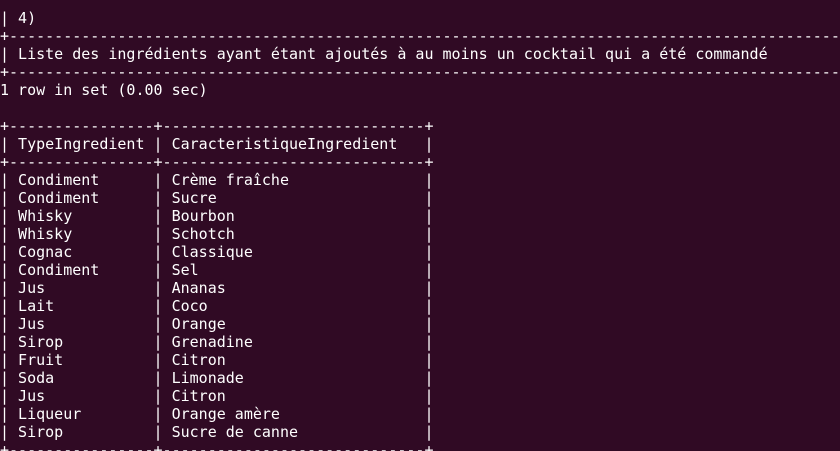 This screenshot has width=840, height=451. I want to click on table-row: | Sirop | Grenadine |, so click(217, 342).